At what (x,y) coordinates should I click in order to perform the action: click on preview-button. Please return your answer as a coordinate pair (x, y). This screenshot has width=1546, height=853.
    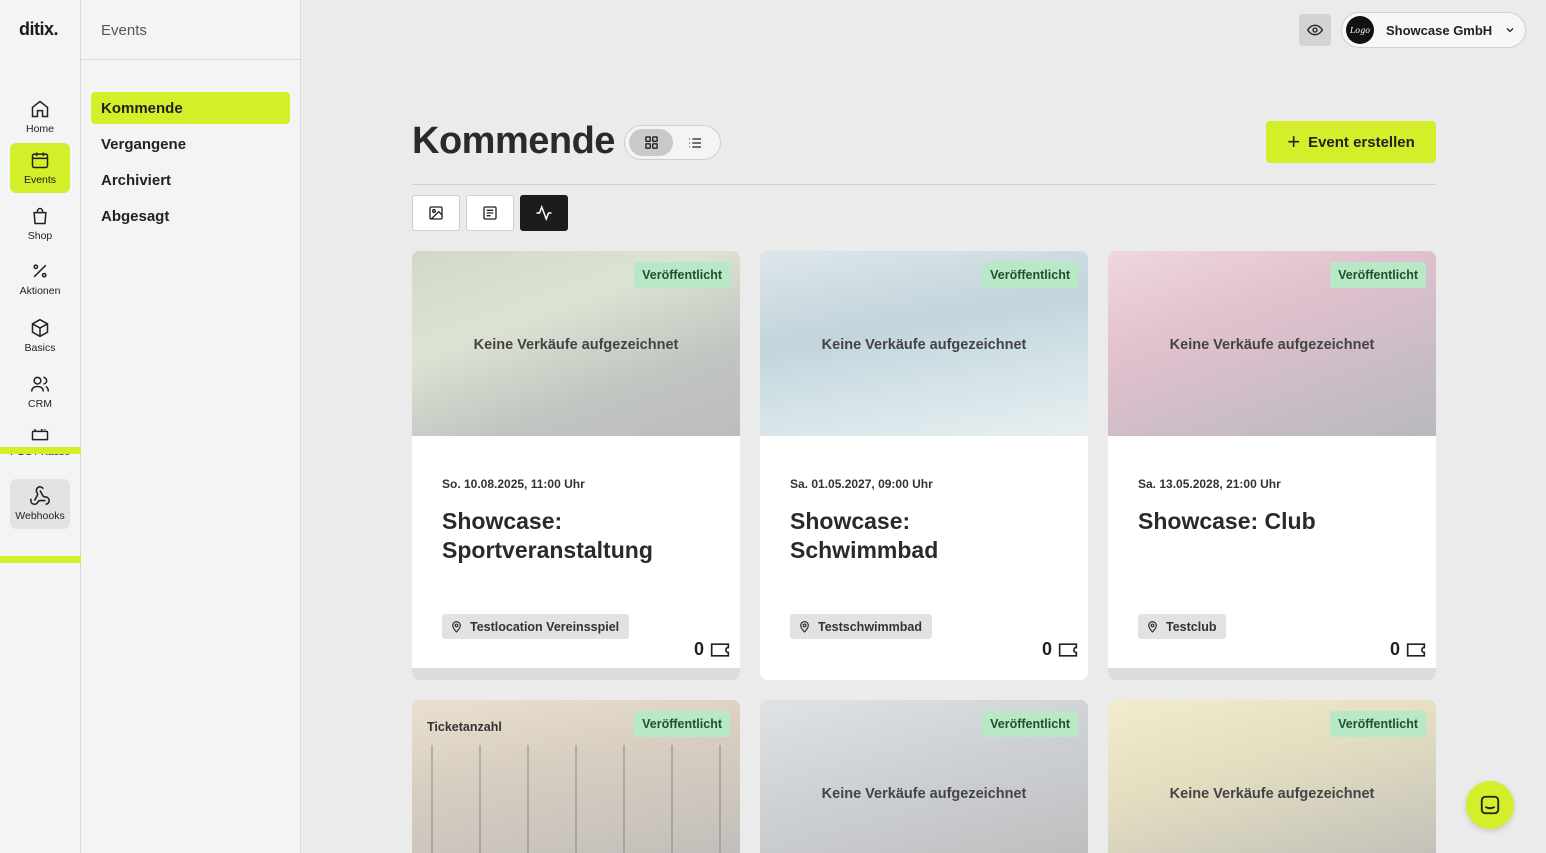
    Looking at the image, I should click on (1315, 30).